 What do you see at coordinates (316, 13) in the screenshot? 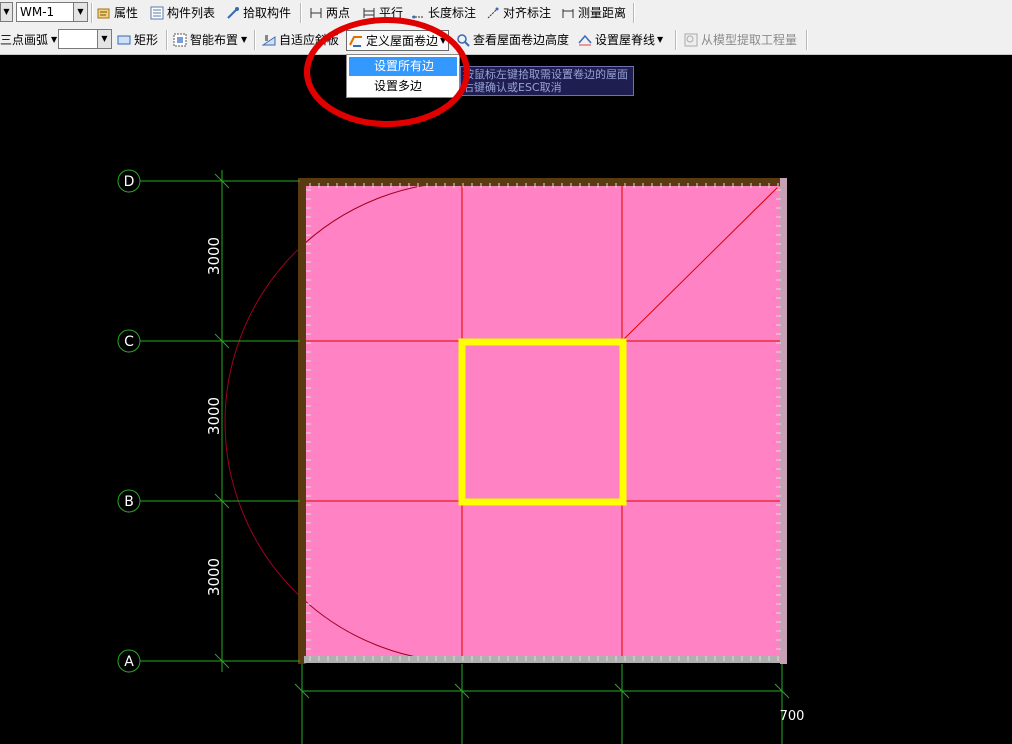
I see `two-points-dim-icon` at bounding box center [316, 13].